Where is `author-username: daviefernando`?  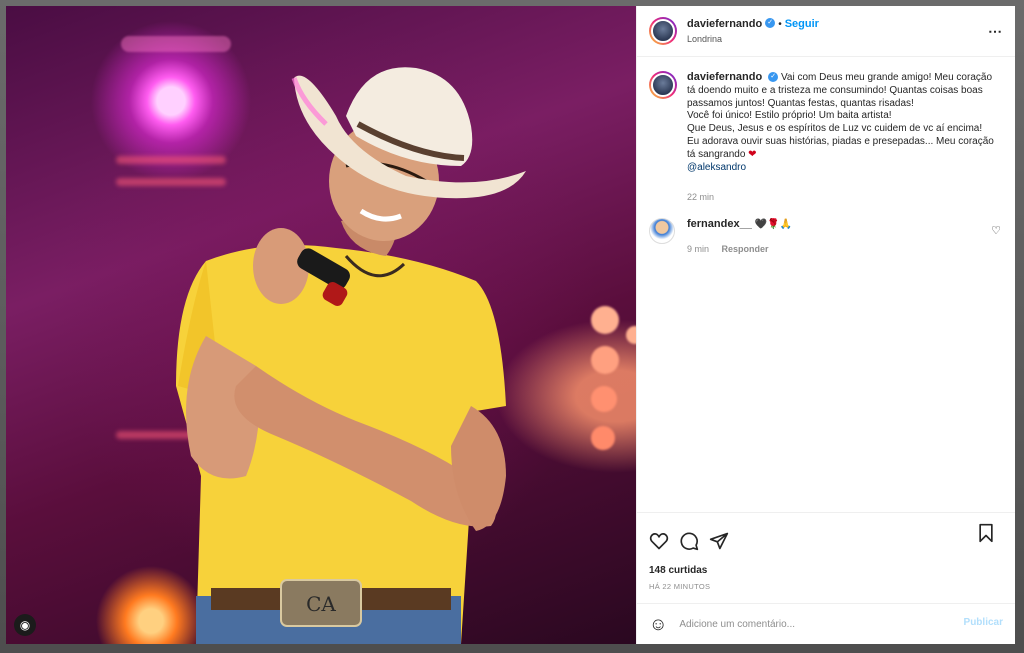 author-username: daviefernando is located at coordinates (724, 24).